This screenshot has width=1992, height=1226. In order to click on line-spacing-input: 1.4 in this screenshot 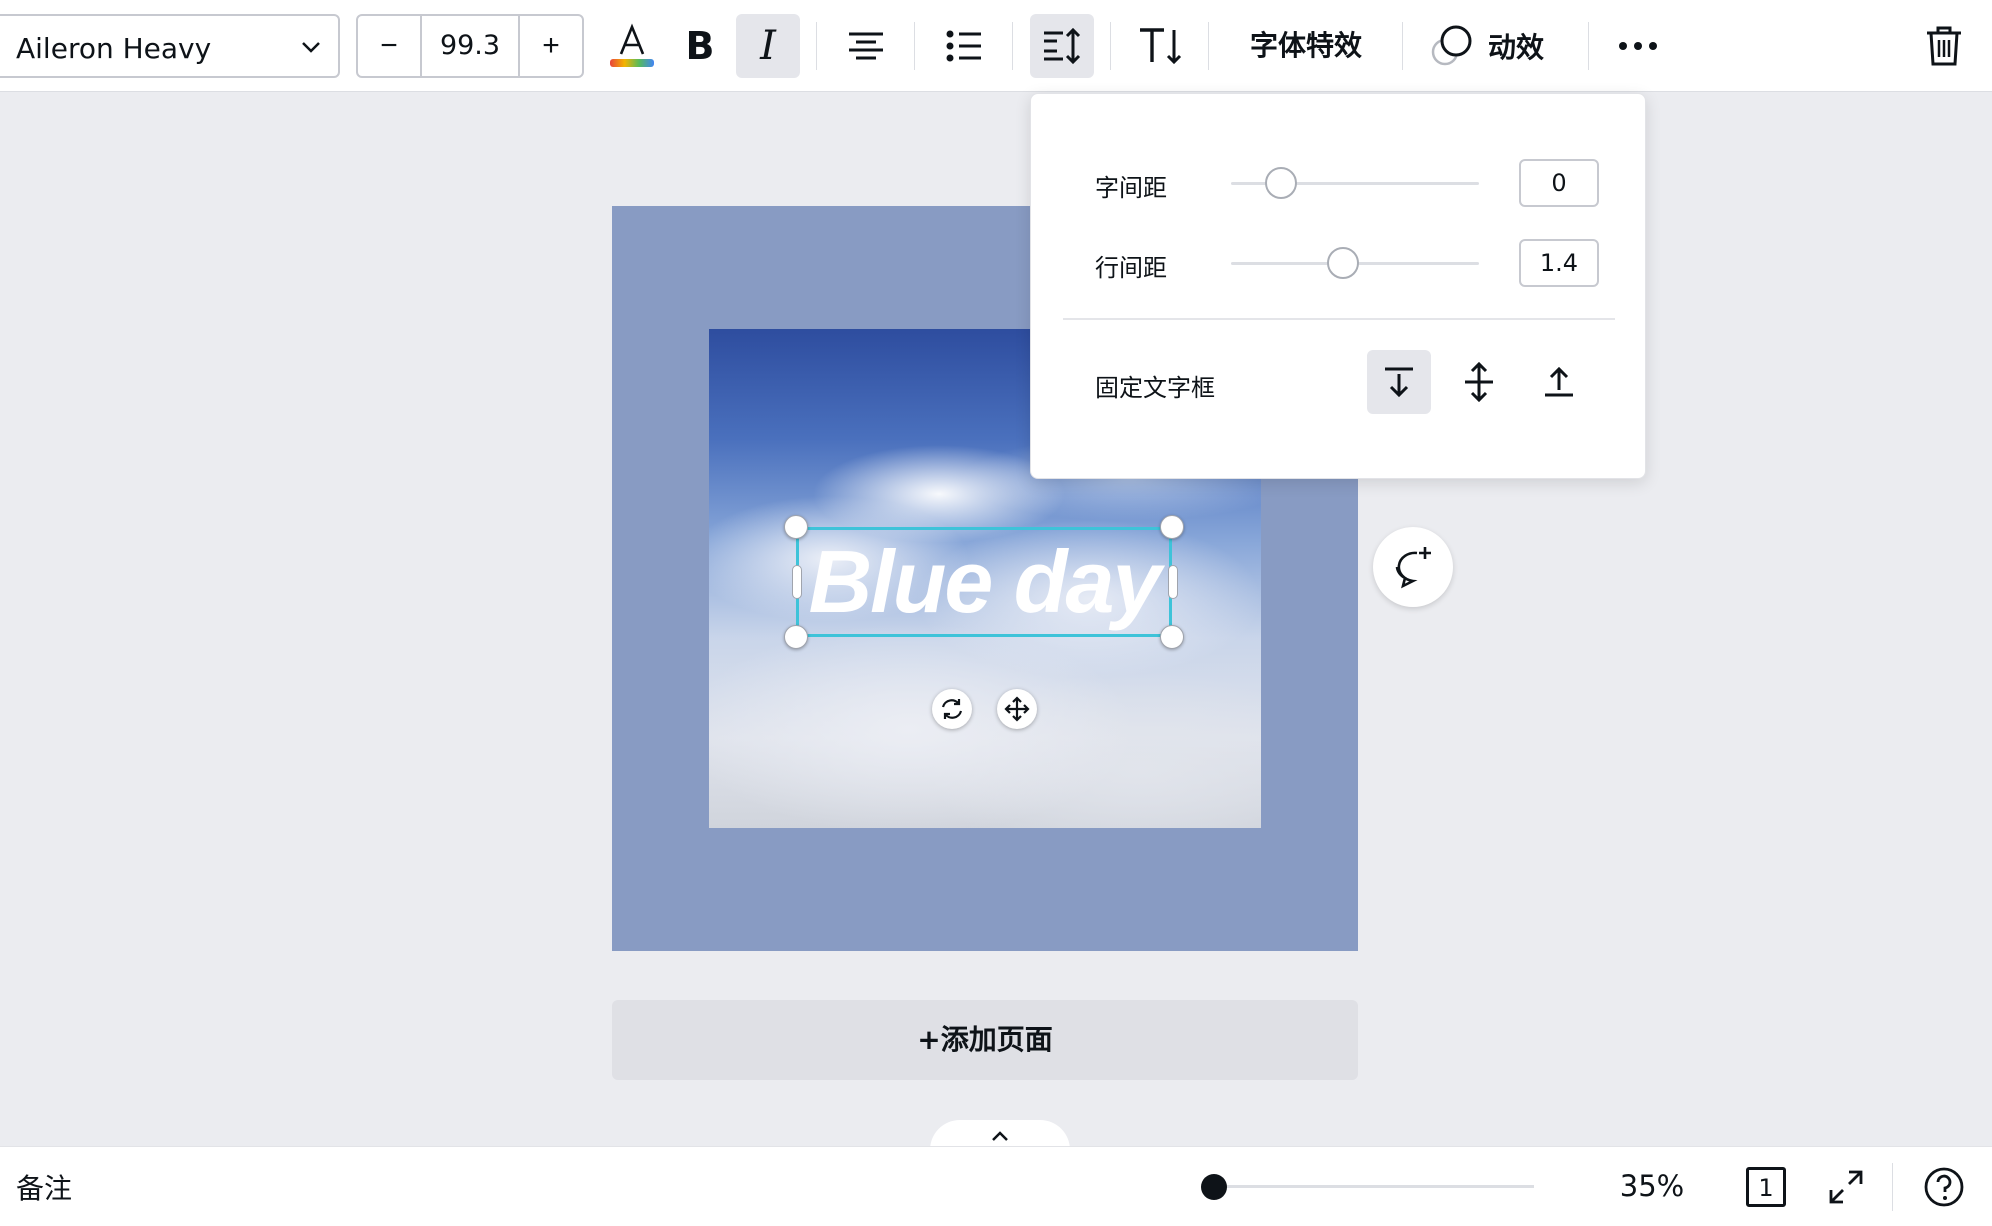, I will do `click(1559, 263)`.